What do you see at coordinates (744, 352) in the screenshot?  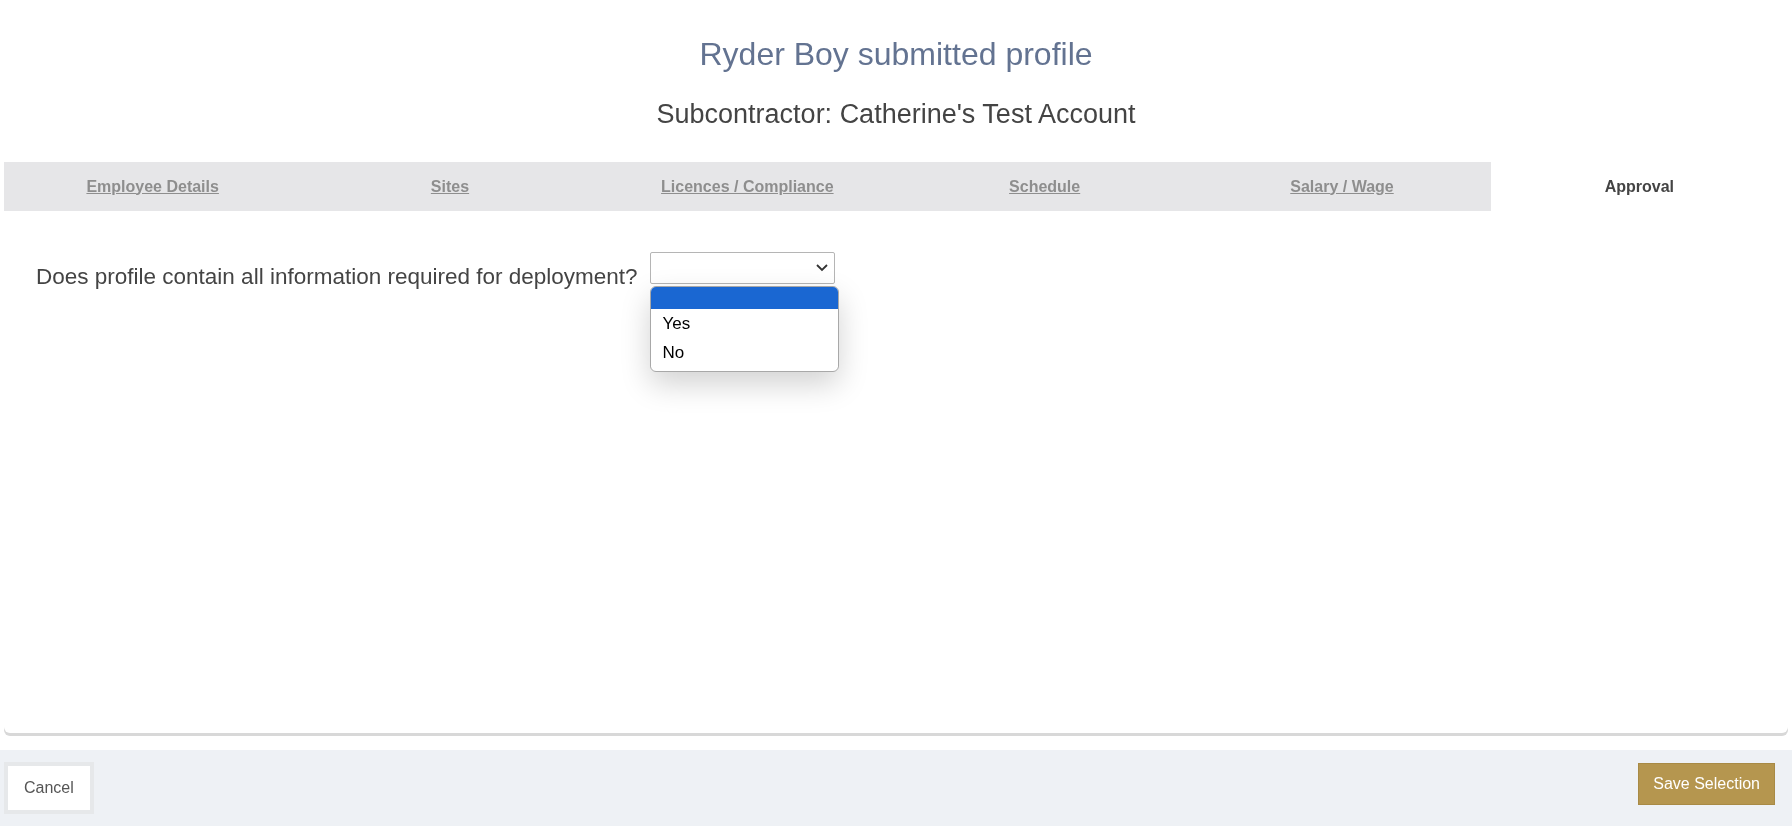 I see `dropdown-option: No` at bounding box center [744, 352].